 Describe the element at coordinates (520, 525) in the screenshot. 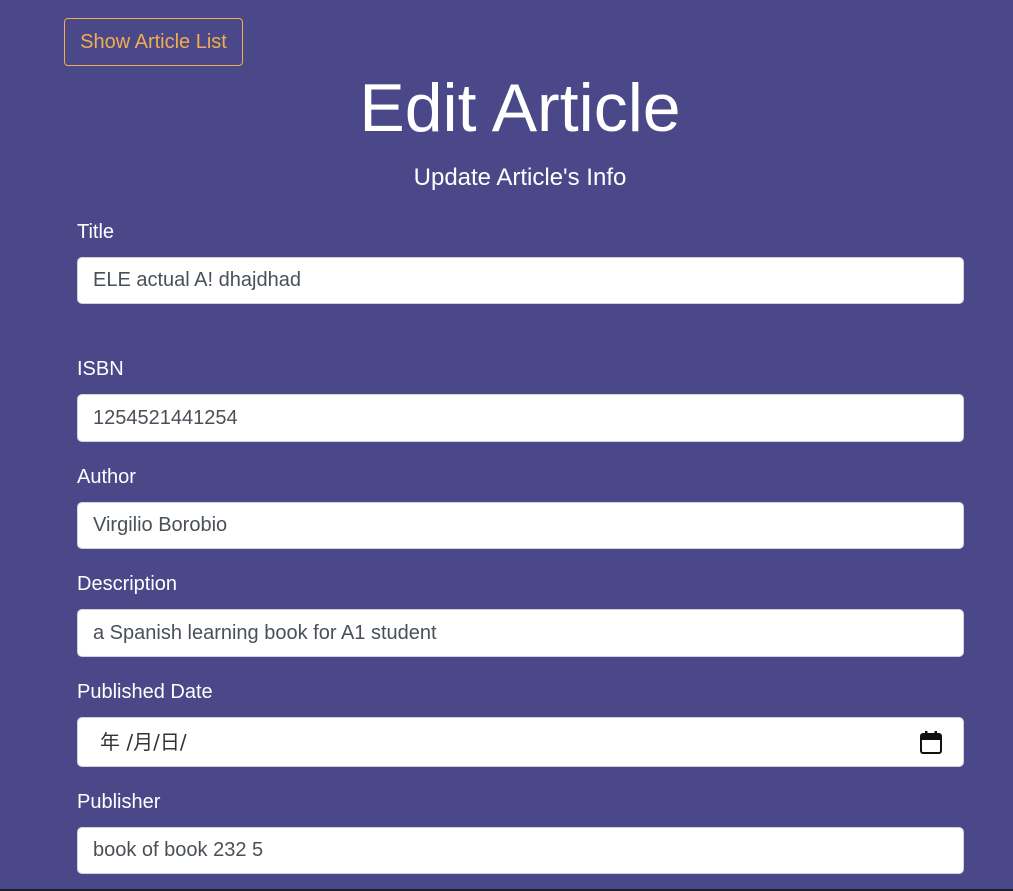

I see `author-input` at that location.